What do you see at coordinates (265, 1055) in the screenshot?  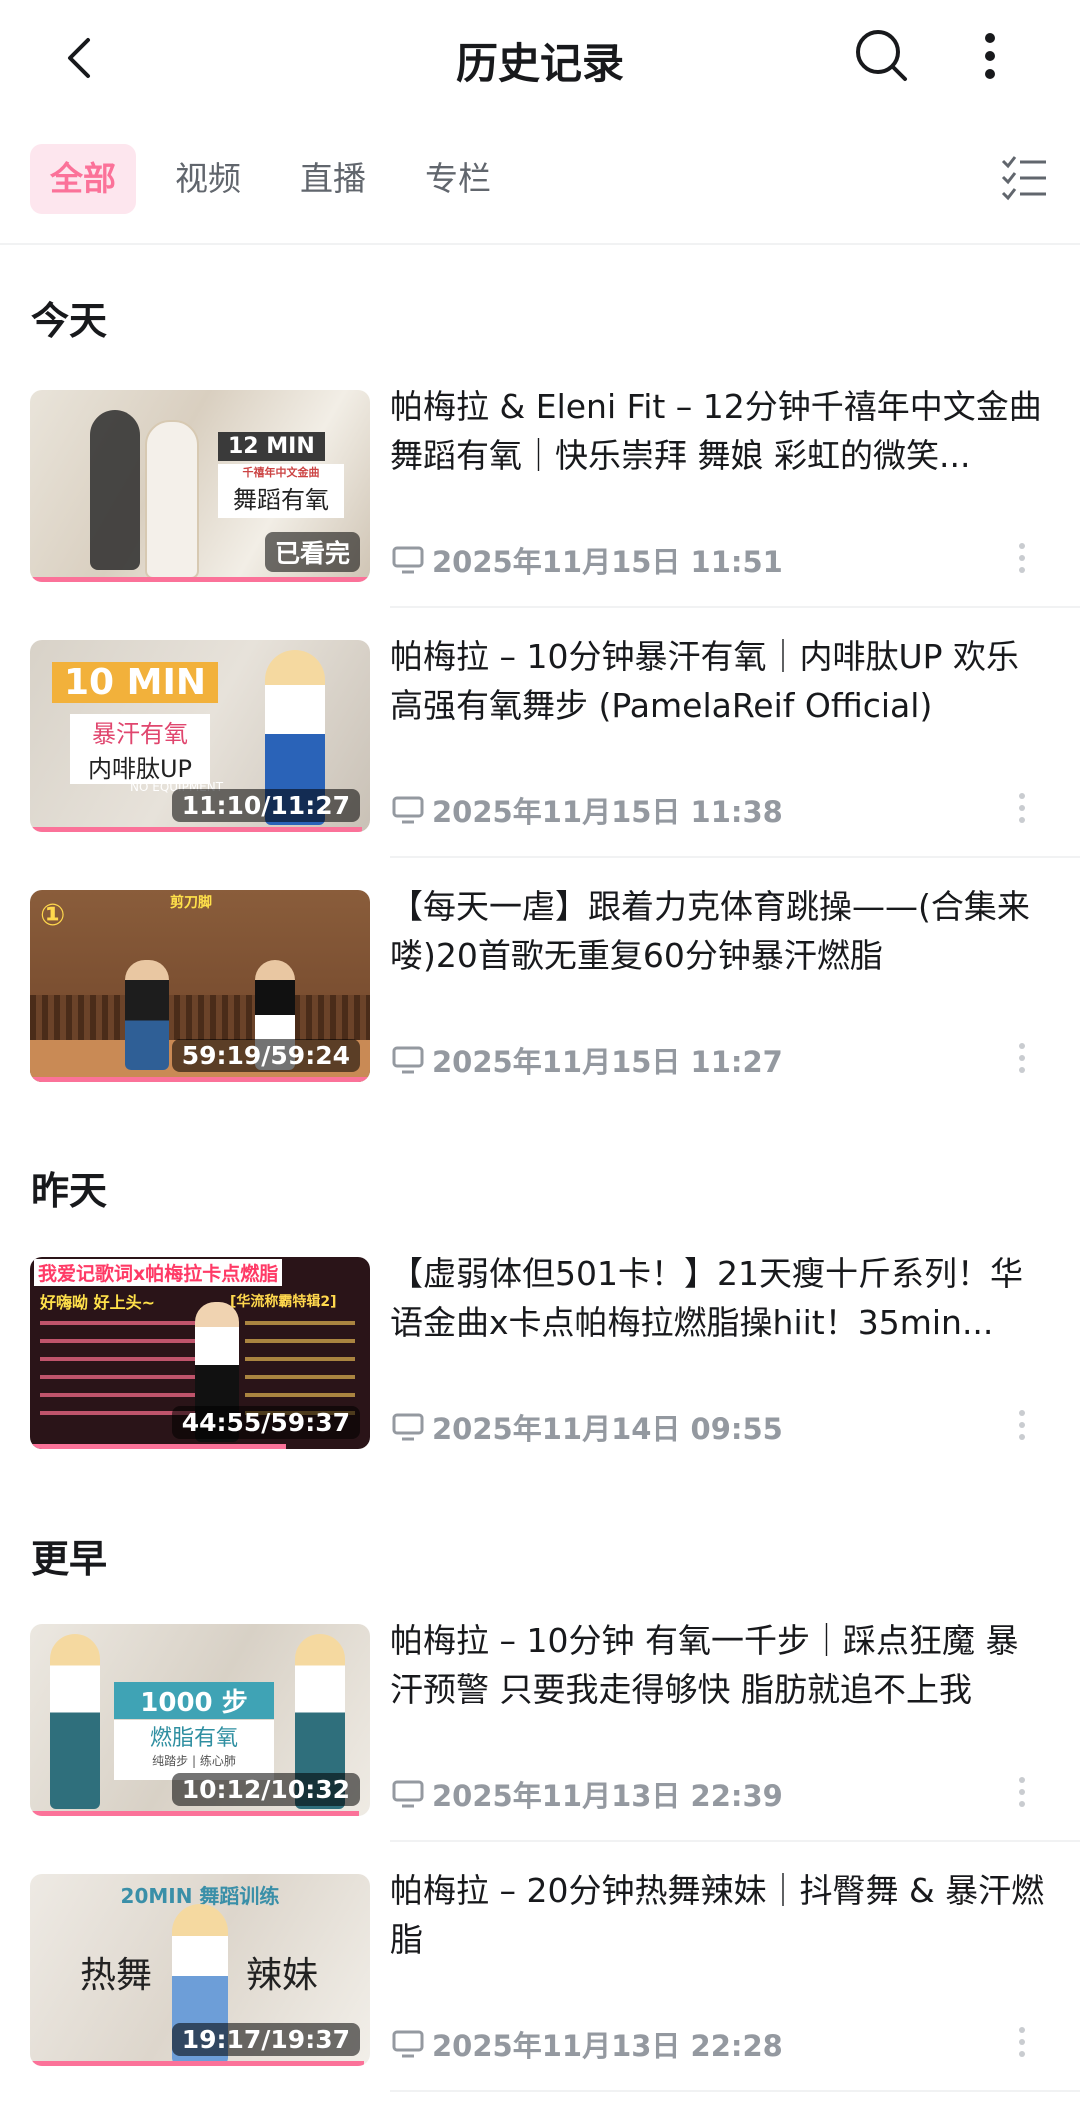 I see `duration-badge: 59:19/59:24` at bounding box center [265, 1055].